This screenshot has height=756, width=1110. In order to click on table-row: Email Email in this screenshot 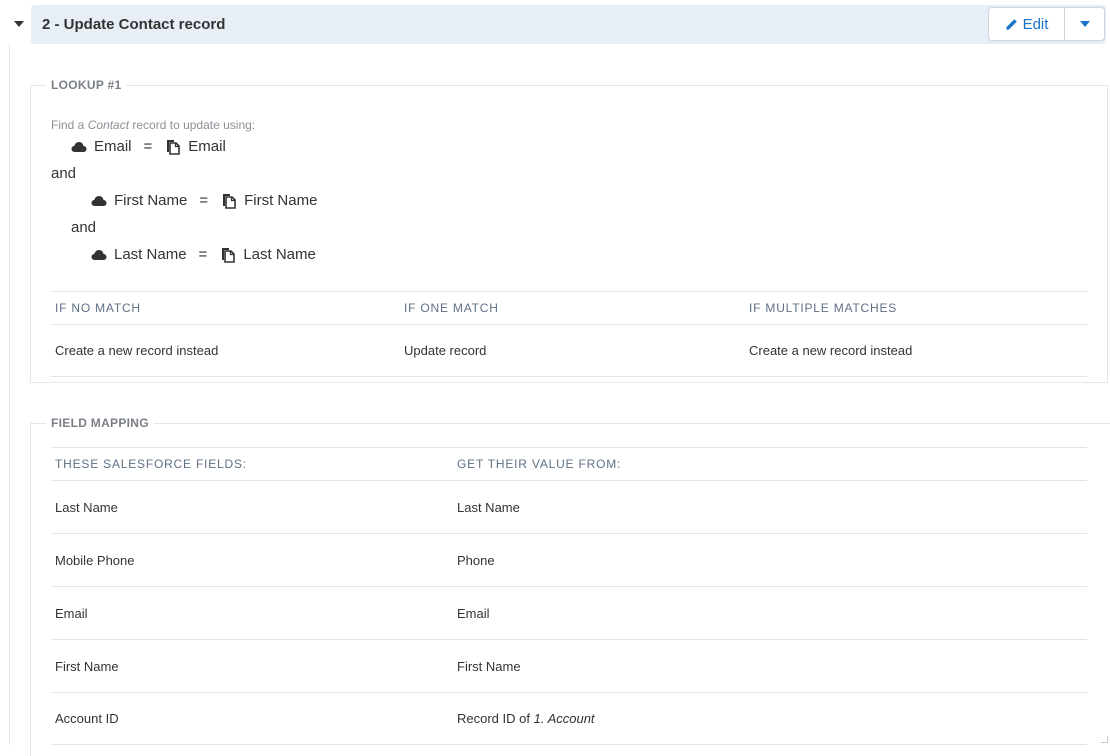, I will do `click(569, 612)`.